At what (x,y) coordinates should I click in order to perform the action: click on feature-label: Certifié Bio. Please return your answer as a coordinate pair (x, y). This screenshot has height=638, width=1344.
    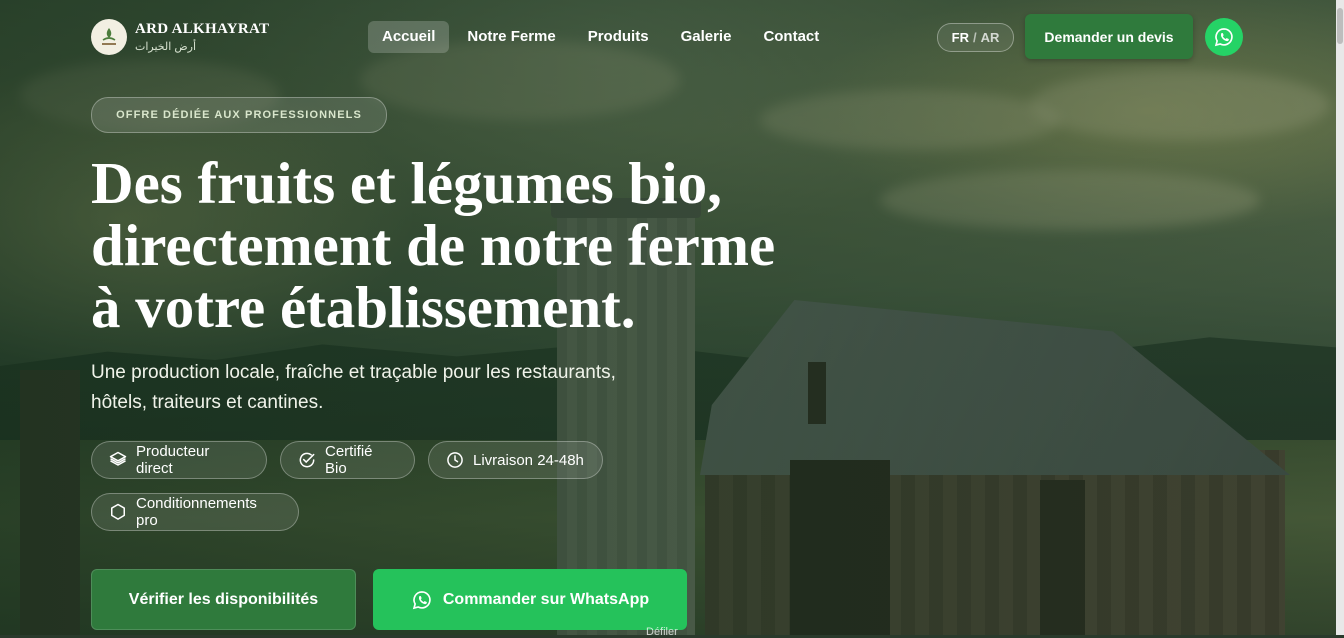
    Looking at the image, I should click on (349, 460).